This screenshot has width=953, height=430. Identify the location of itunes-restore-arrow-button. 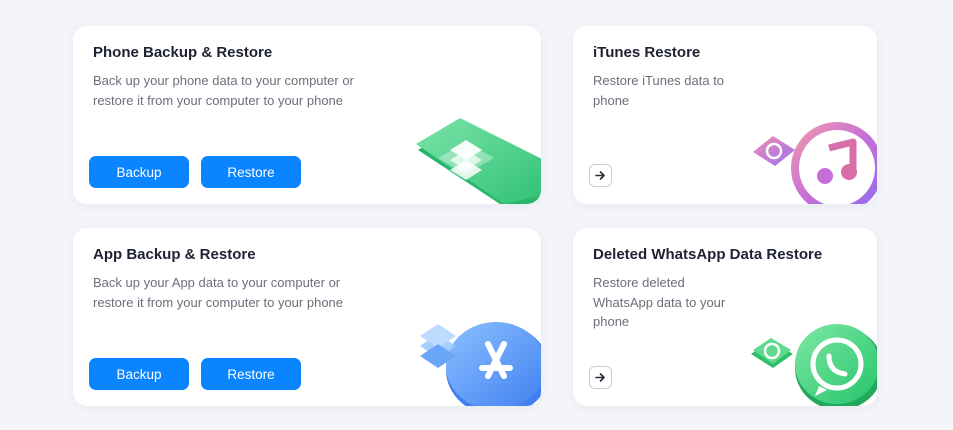
(600, 175).